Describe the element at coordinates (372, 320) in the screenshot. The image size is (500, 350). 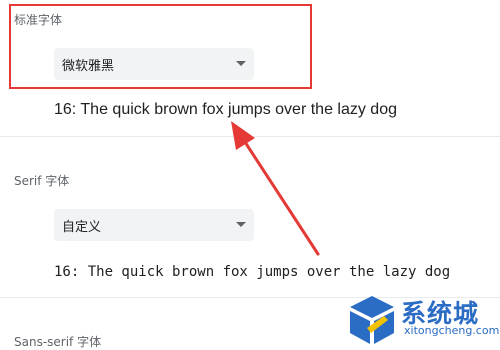
I see `watermark-logo-icon` at that location.